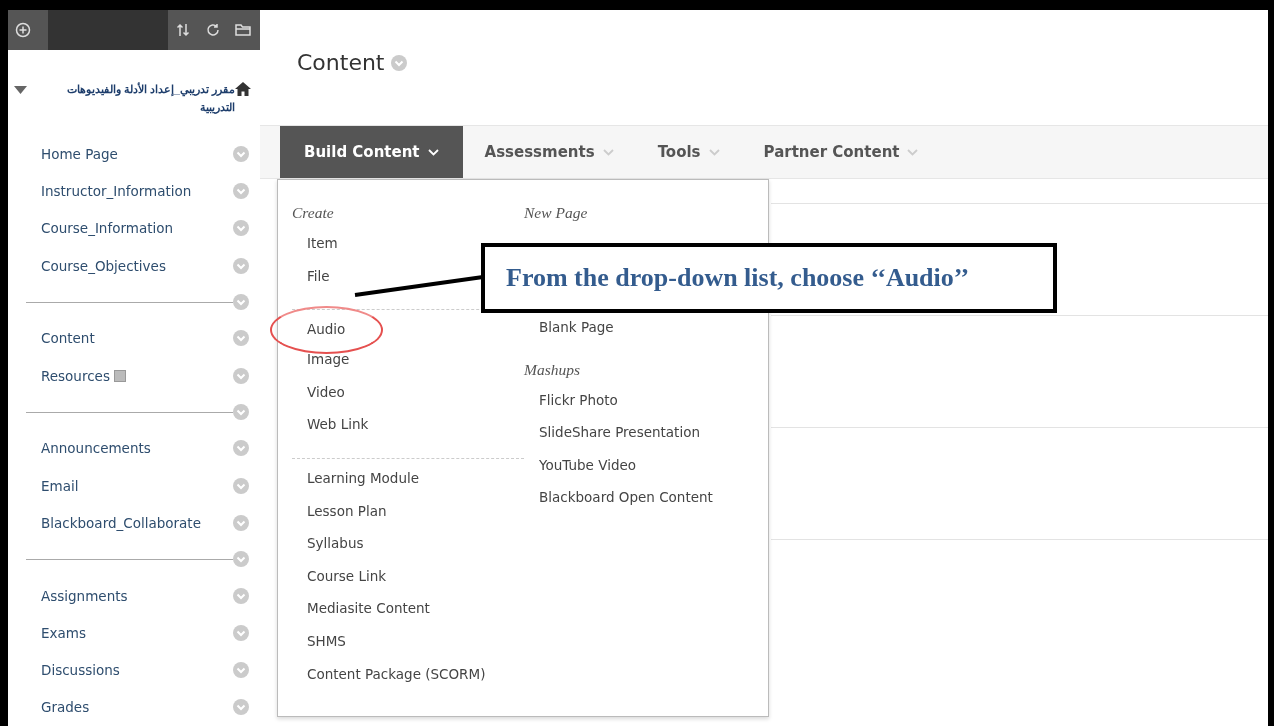 Image resolution: width=1274 pixels, height=726 pixels. Describe the element at coordinates (341, 62) in the screenshot. I see `page-title: Content` at that location.